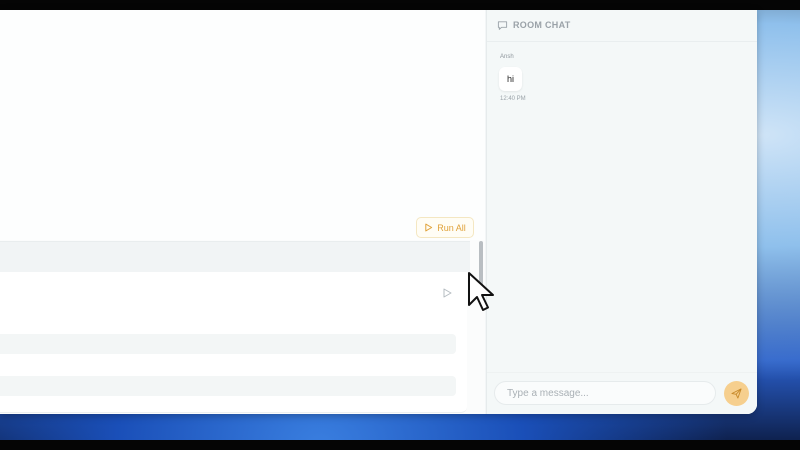  What do you see at coordinates (451, 227) in the screenshot?
I see `run-all-label: Run All` at bounding box center [451, 227].